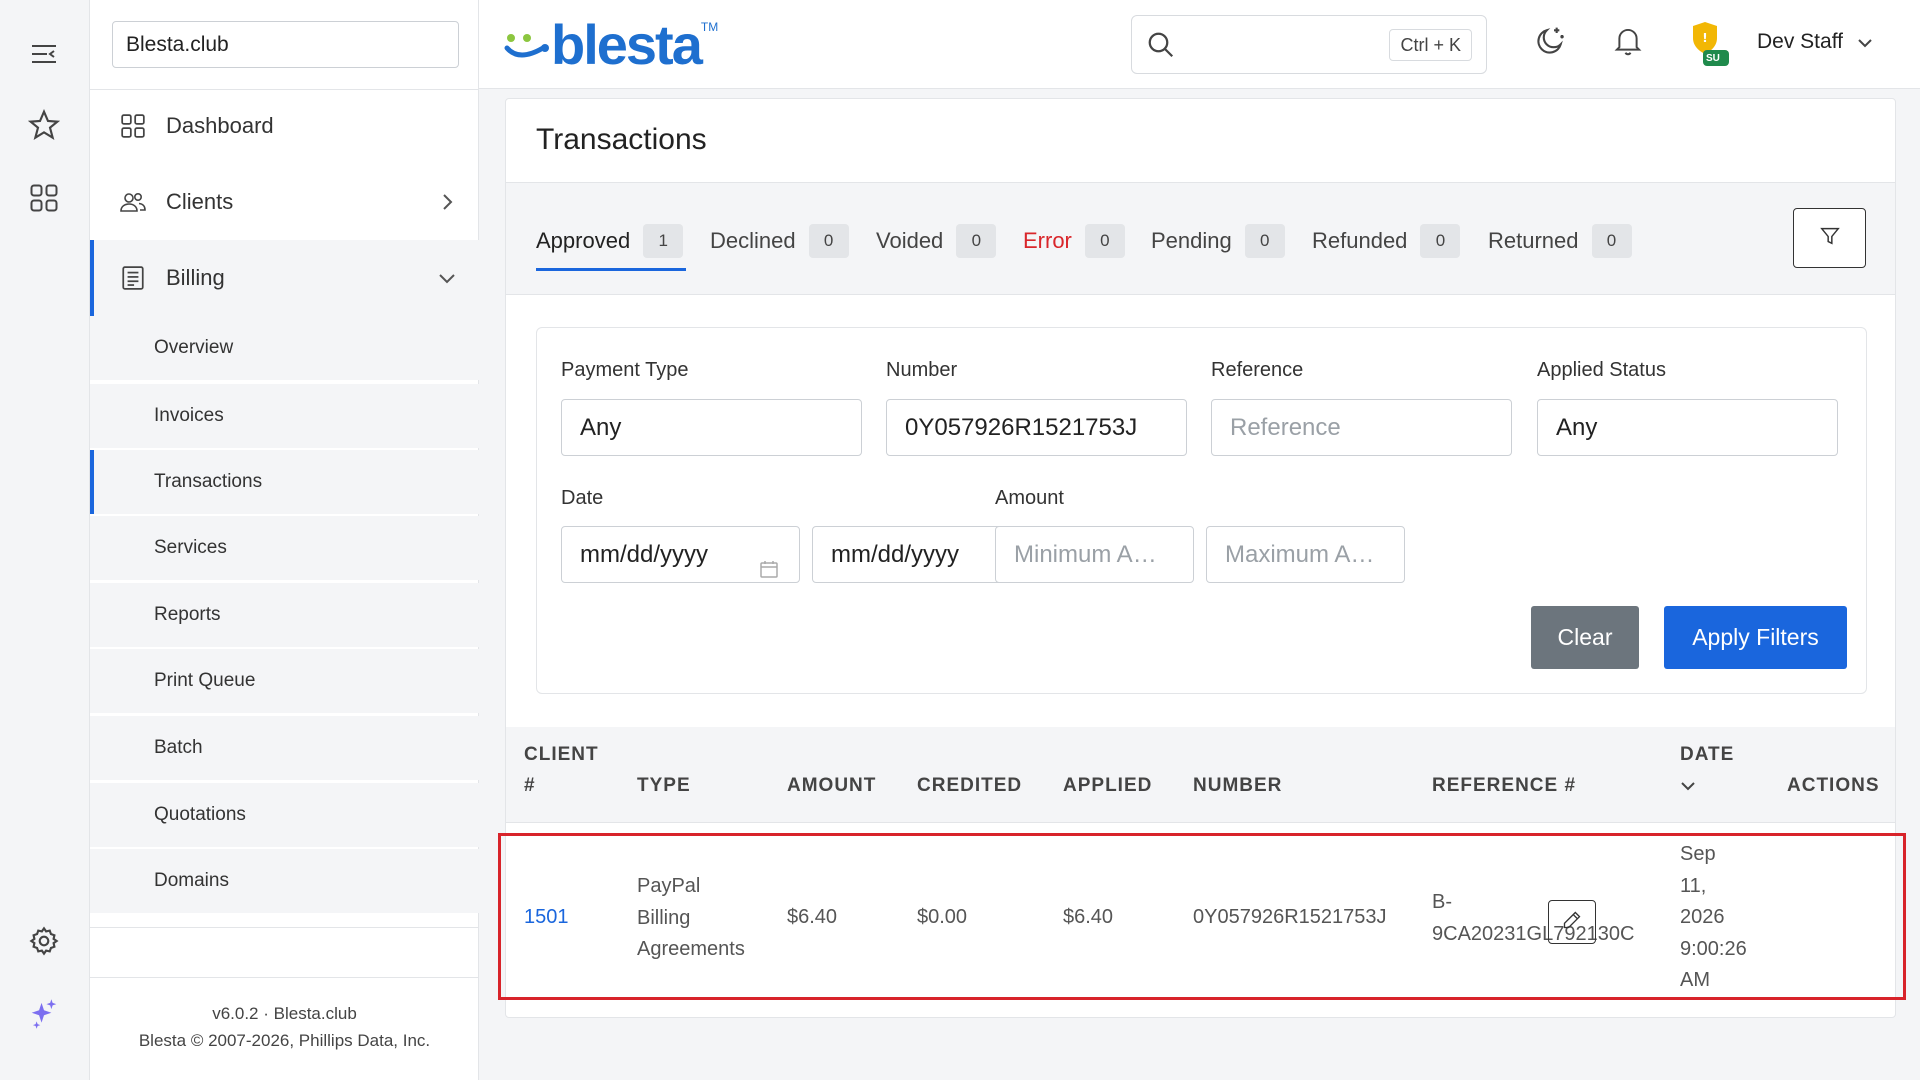 The height and width of the screenshot is (1080, 1920). I want to click on tab-count-badge: 1, so click(663, 241).